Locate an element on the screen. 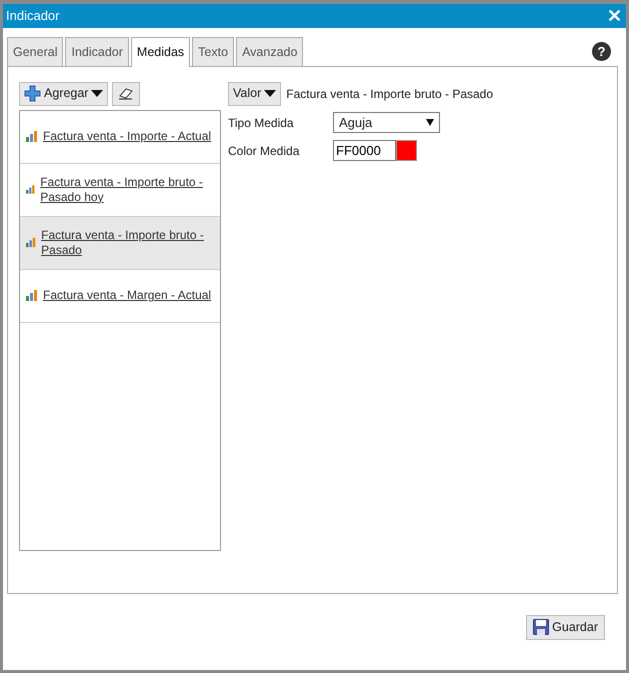  list-item: Factura venta - Margen - Actual is located at coordinates (120, 296).